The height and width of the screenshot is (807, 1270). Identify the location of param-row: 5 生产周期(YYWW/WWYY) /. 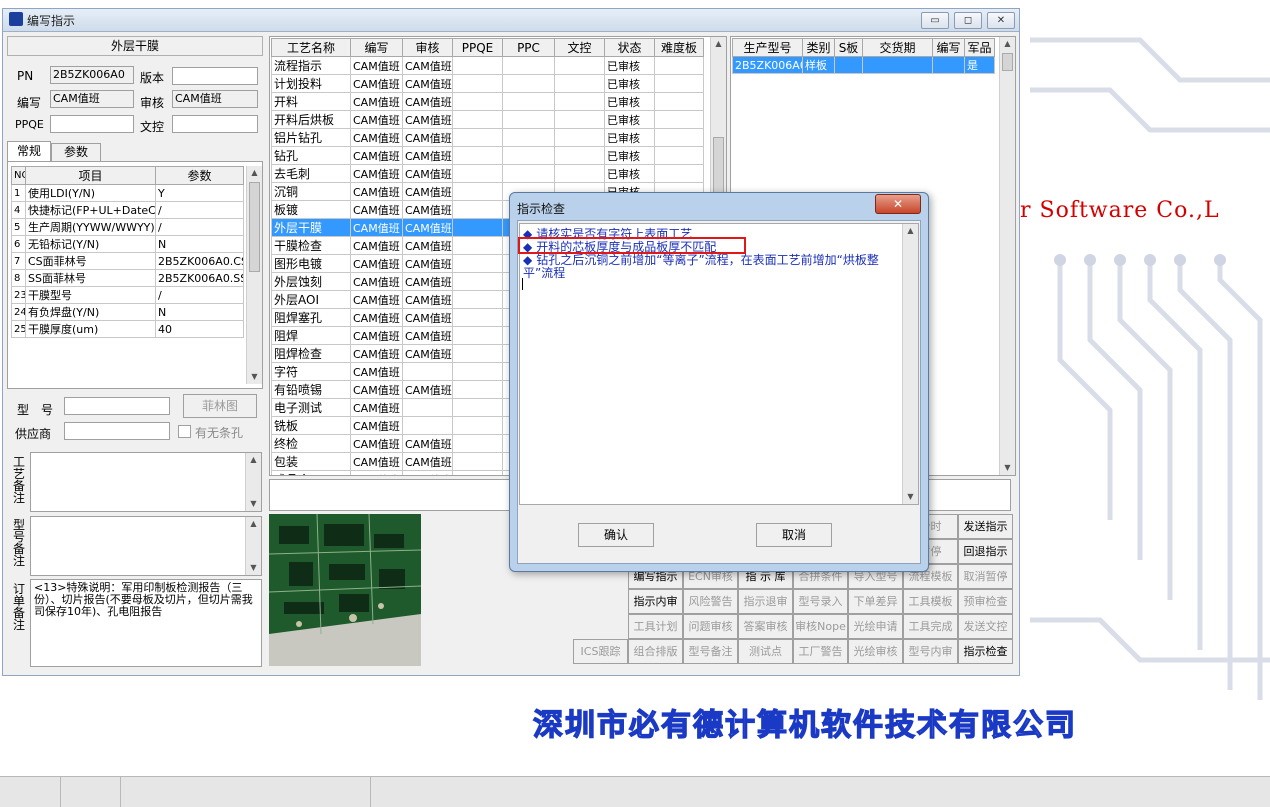
(127, 227).